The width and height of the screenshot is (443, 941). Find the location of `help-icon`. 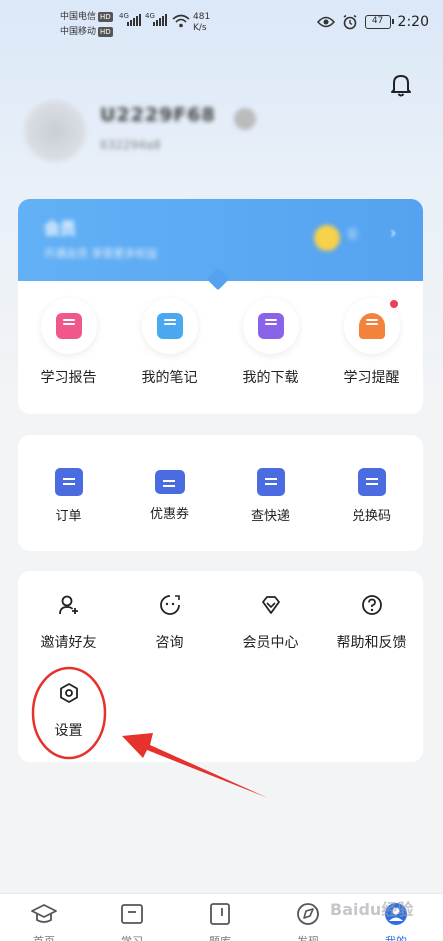

help-icon is located at coordinates (371, 605).